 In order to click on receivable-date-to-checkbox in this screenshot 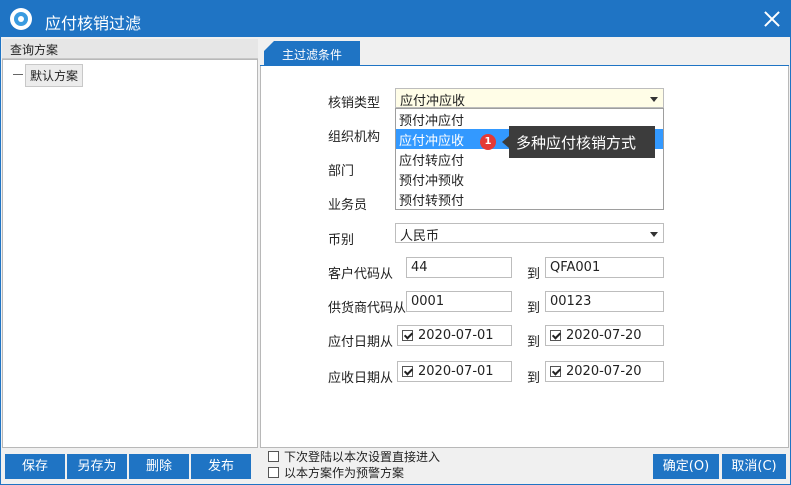, I will do `click(555, 371)`.